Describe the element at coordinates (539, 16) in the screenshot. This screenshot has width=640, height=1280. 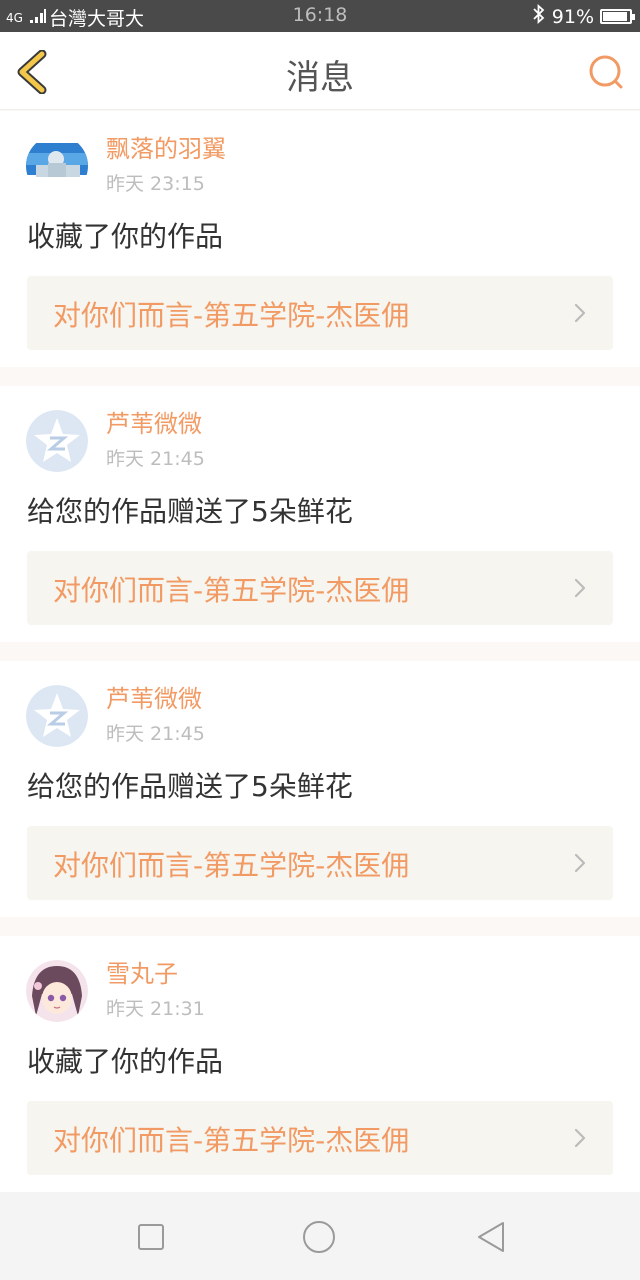
I see `bluetooth-icon` at that location.